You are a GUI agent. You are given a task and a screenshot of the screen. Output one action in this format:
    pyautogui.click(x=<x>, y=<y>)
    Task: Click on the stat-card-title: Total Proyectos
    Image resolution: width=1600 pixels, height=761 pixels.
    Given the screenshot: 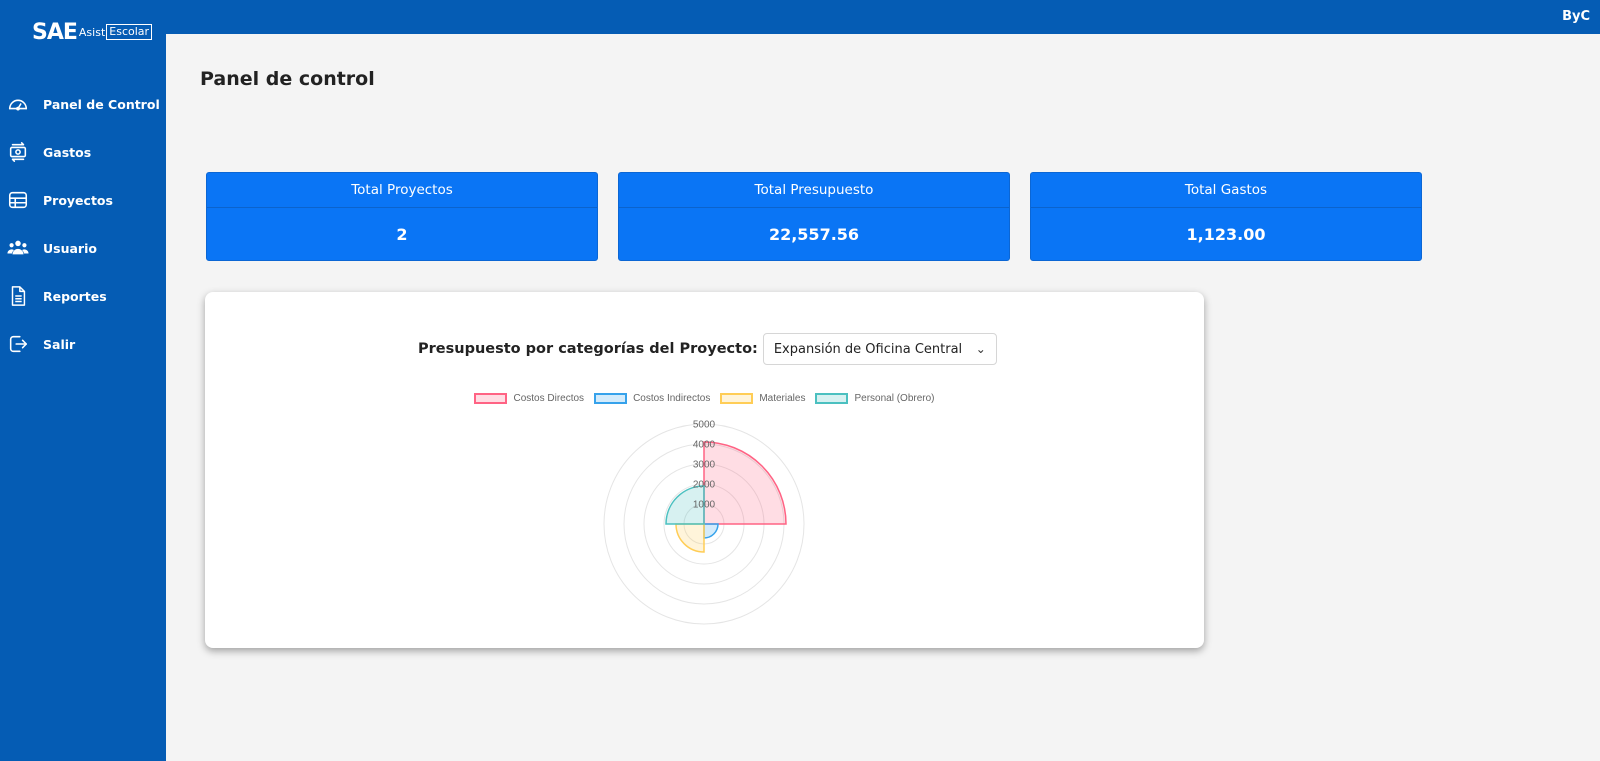 What is the action you would take?
    pyautogui.click(x=402, y=190)
    